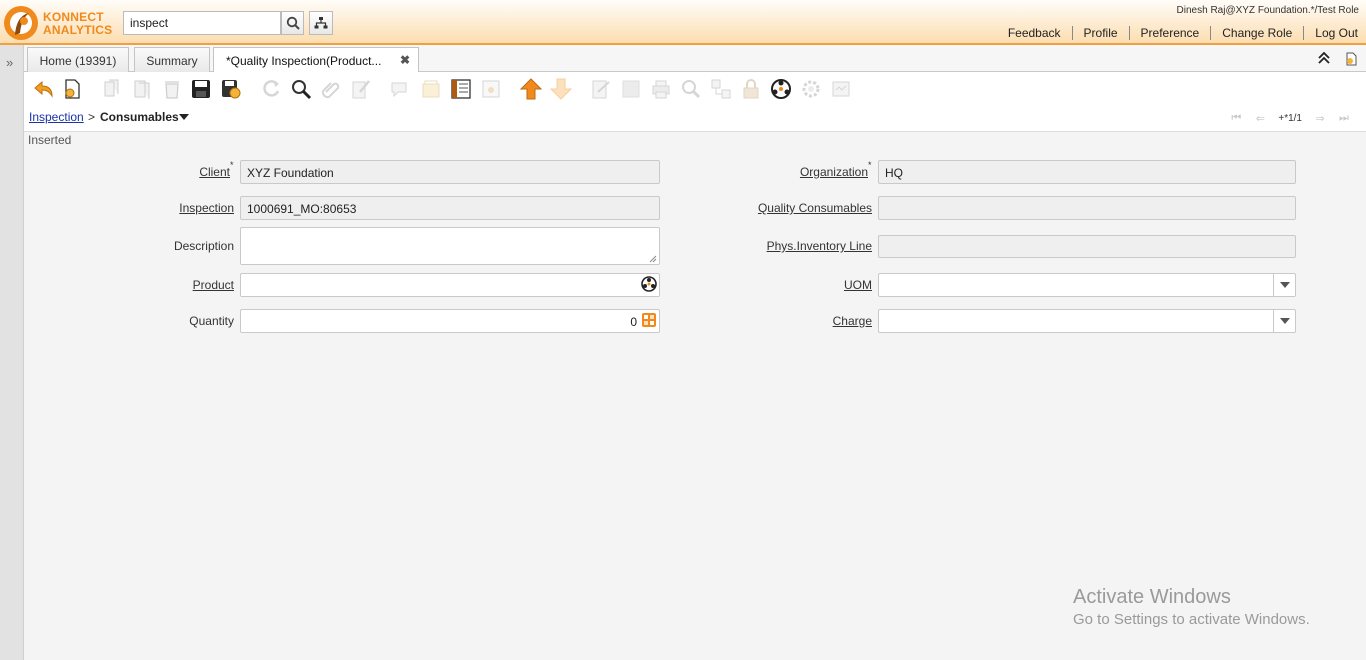 This screenshot has height=660, width=1366. Describe the element at coordinates (1260, 118) in the screenshot. I see `previous-record-icon: ⇐` at that location.